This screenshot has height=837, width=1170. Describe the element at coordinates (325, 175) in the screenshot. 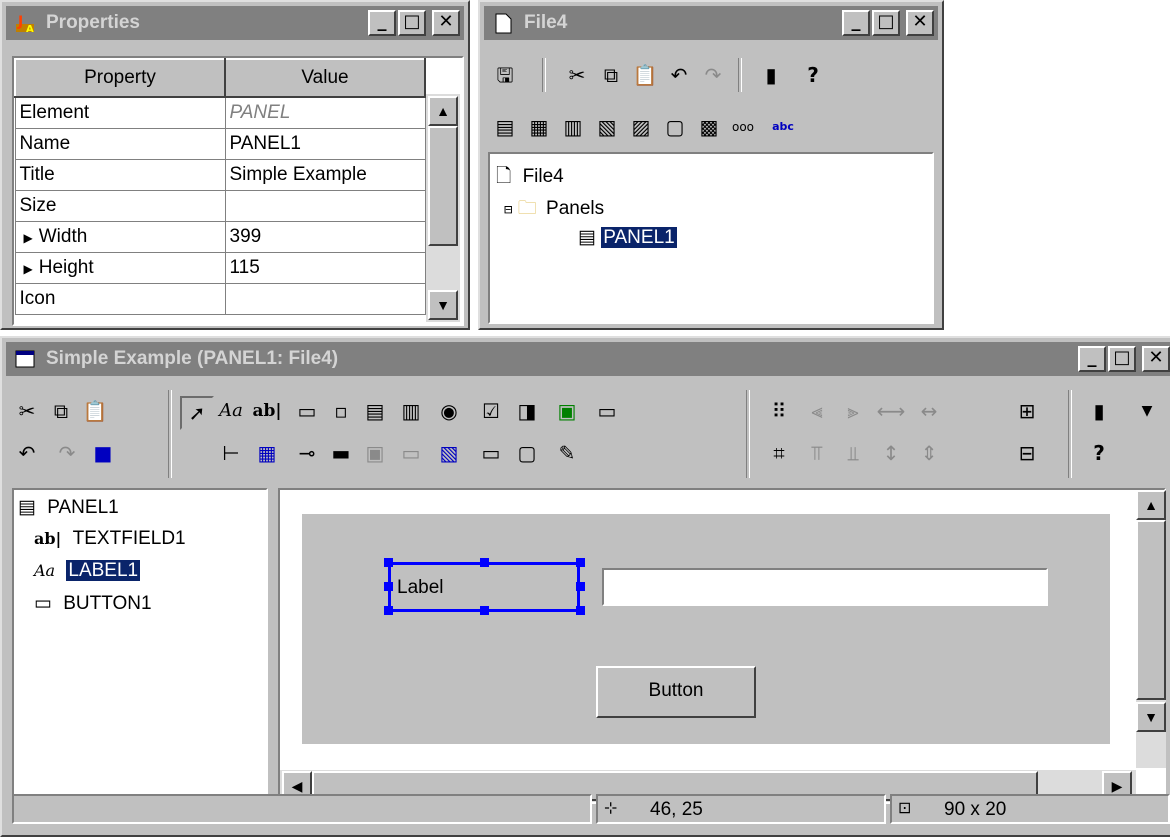

I see `property-value: Simple Example` at that location.